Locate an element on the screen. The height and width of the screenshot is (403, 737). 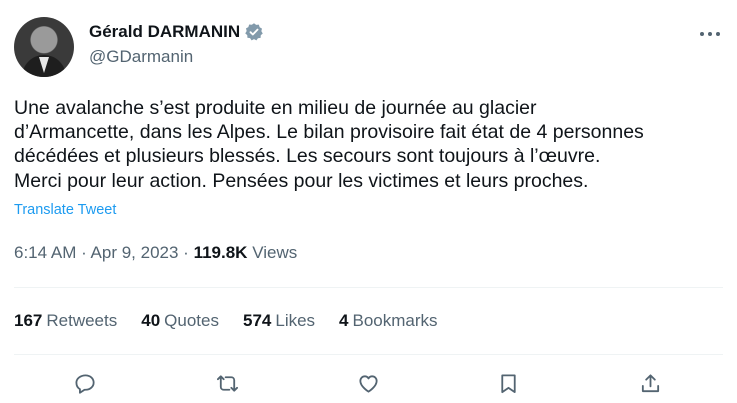
bookmarks-label: Bookmarks is located at coordinates (395, 320).